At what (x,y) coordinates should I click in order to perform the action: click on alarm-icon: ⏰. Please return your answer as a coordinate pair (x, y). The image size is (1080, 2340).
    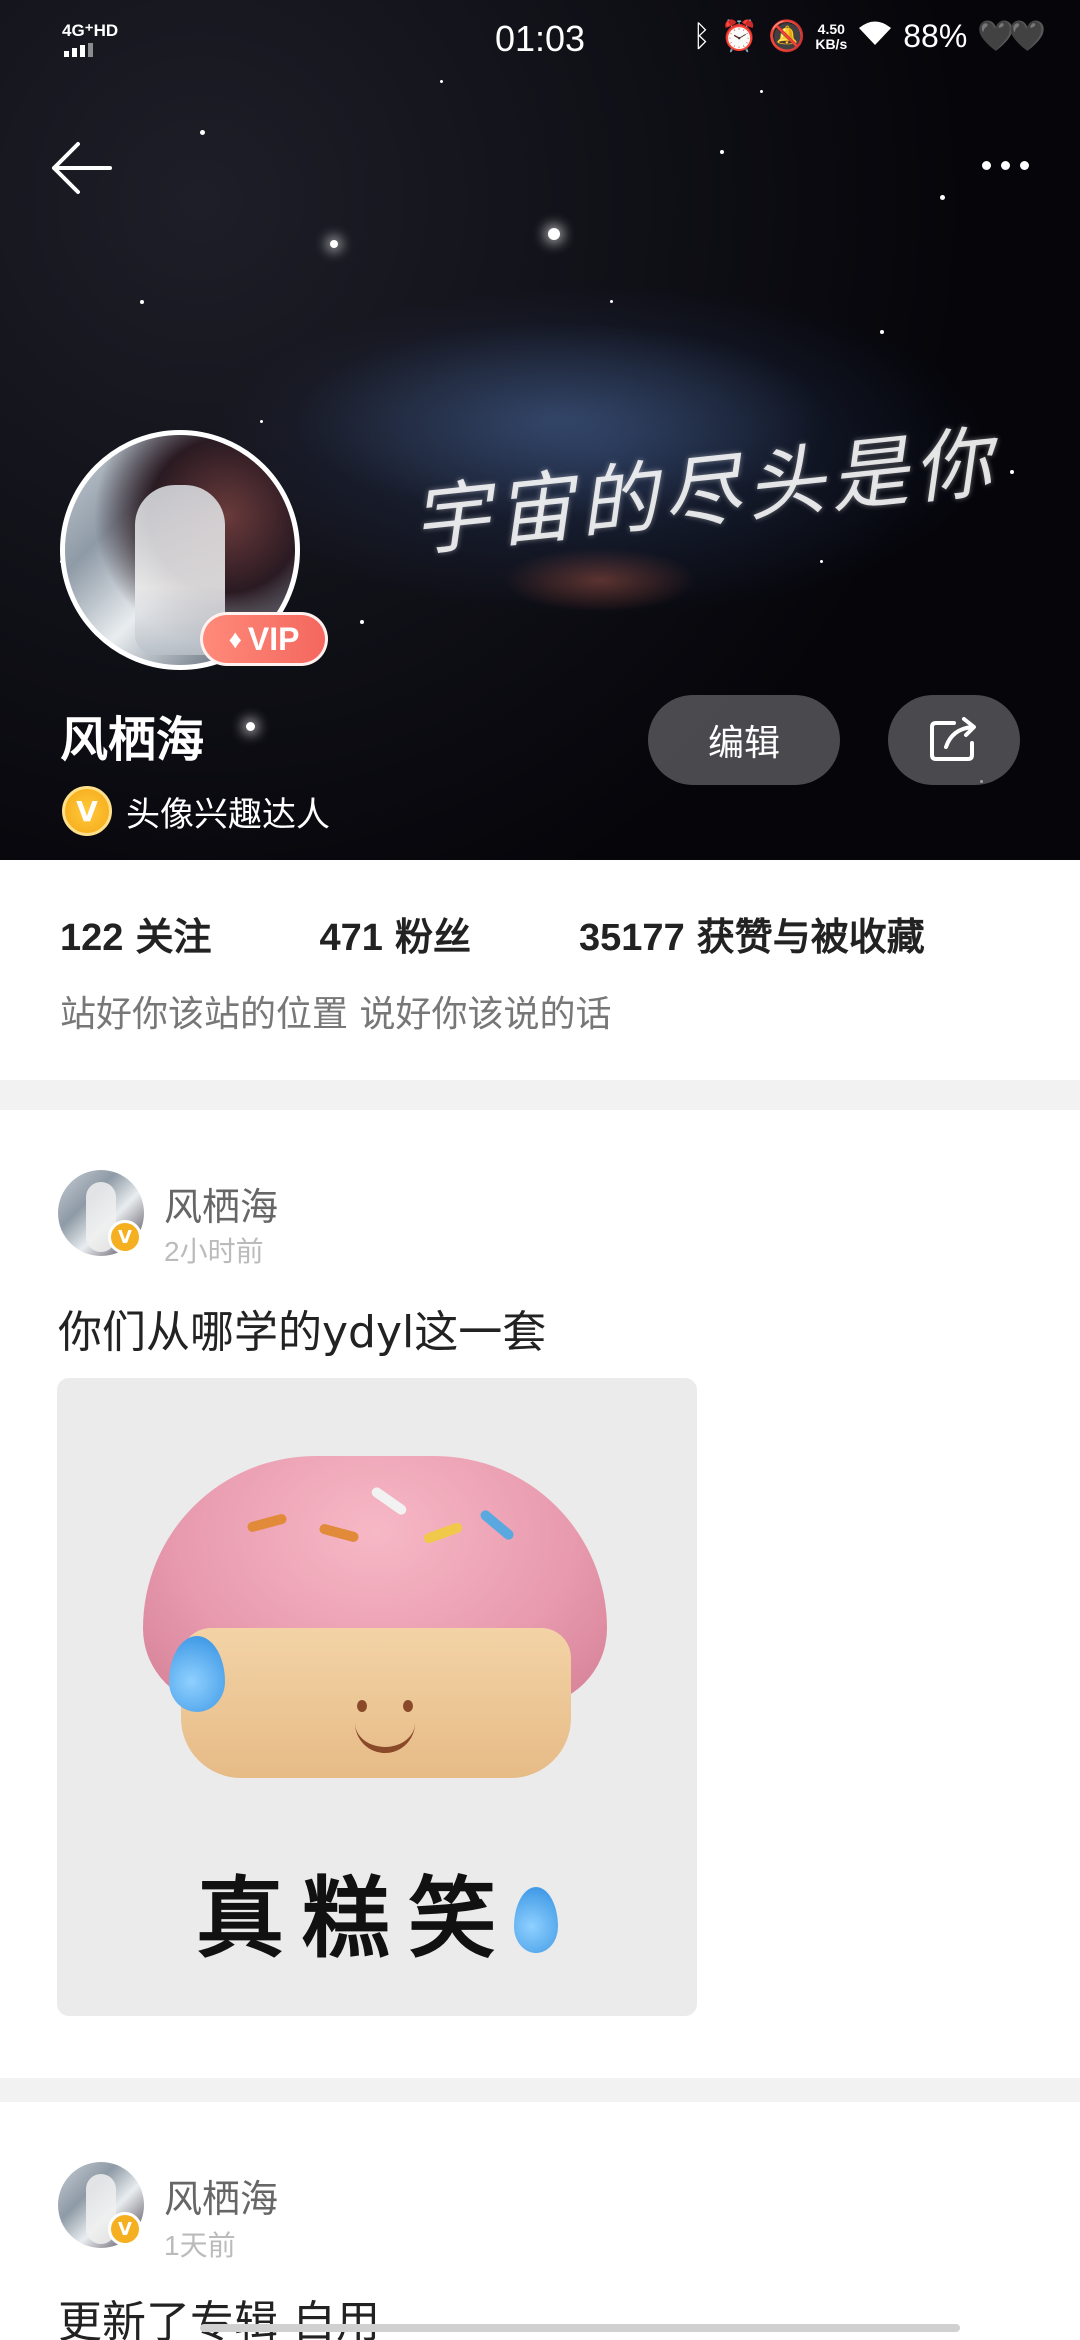
    Looking at the image, I should click on (739, 36).